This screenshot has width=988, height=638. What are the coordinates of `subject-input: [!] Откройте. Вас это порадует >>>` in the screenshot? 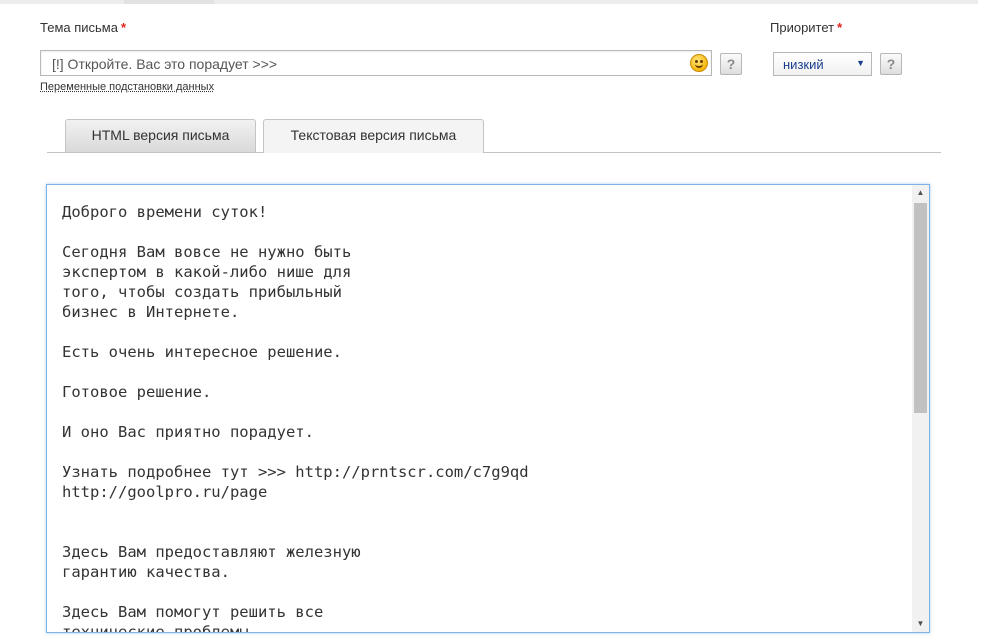 It's located at (376, 63).